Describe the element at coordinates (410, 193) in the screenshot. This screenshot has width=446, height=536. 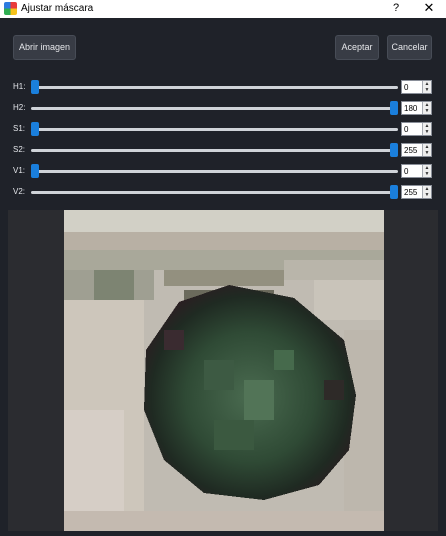
I see `spinbox-value-v2: 255` at that location.